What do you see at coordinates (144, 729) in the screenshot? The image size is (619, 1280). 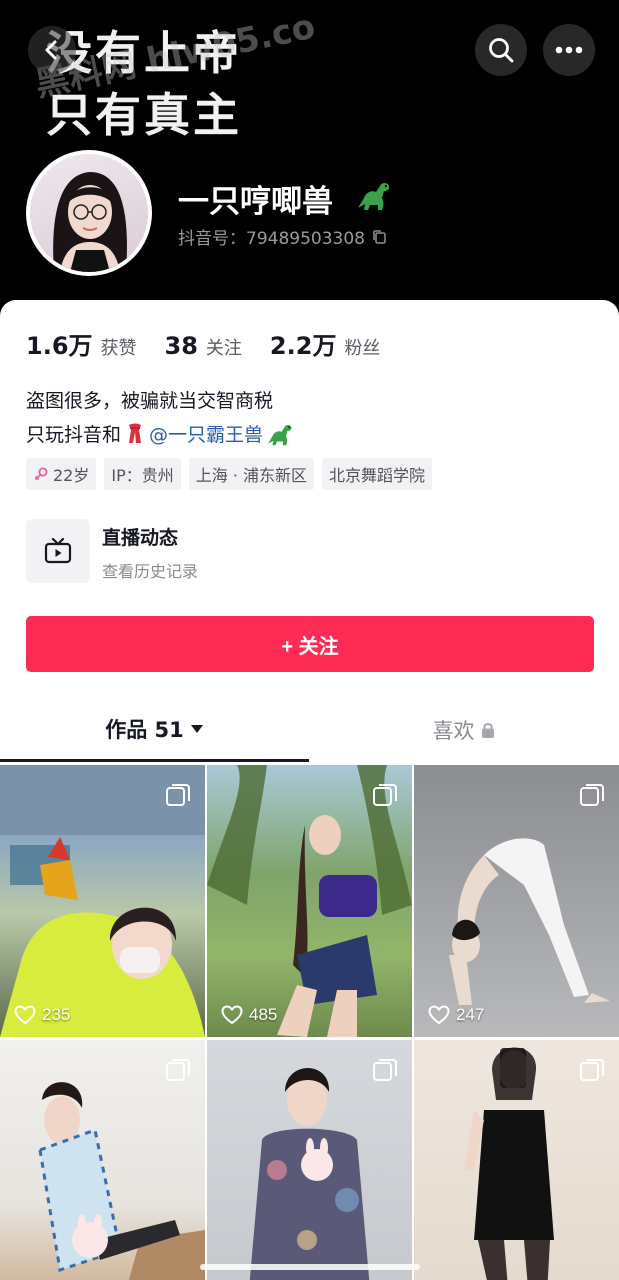 I see `tab-works-label: 作品 51` at bounding box center [144, 729].